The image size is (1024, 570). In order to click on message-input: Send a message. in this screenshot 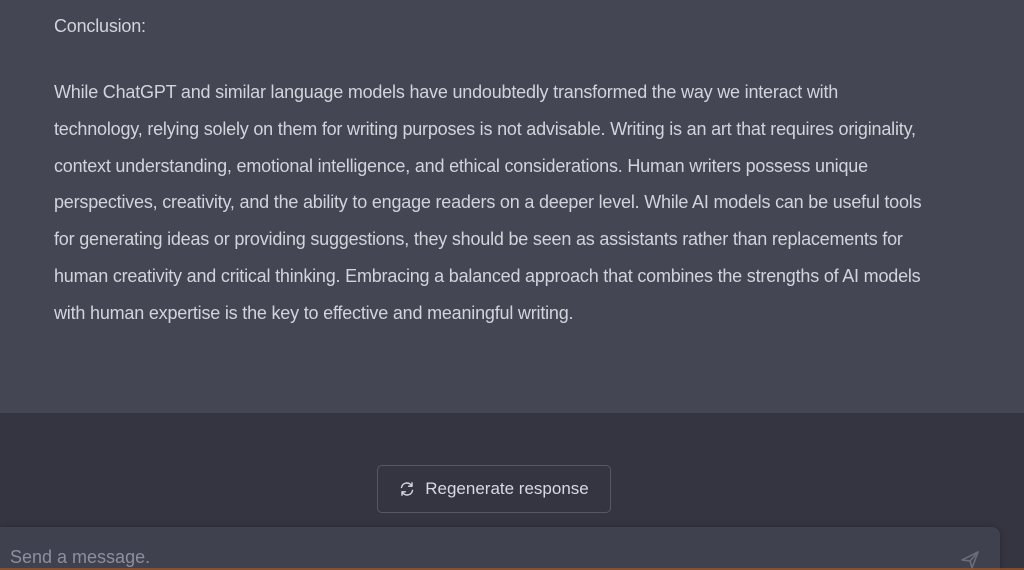, I will do `click(500, 548)`.